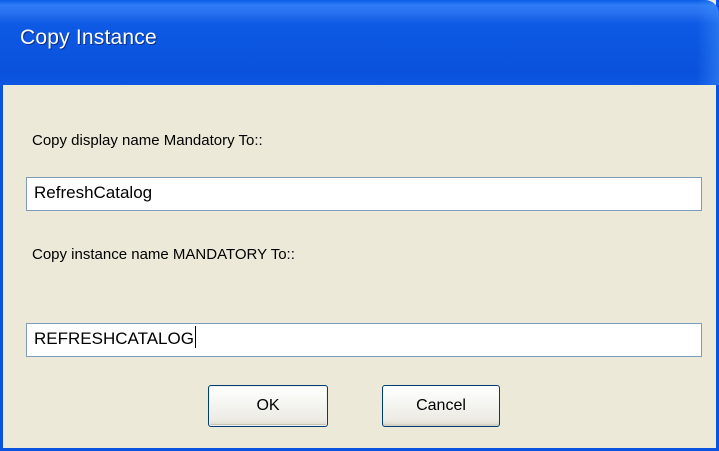 This screenshot has height=451, width=719. Describe the element at coordinates (163, 254) in the screenshot. I see `instance-name-label: Copy instance name MANDATORY To::` at that location.